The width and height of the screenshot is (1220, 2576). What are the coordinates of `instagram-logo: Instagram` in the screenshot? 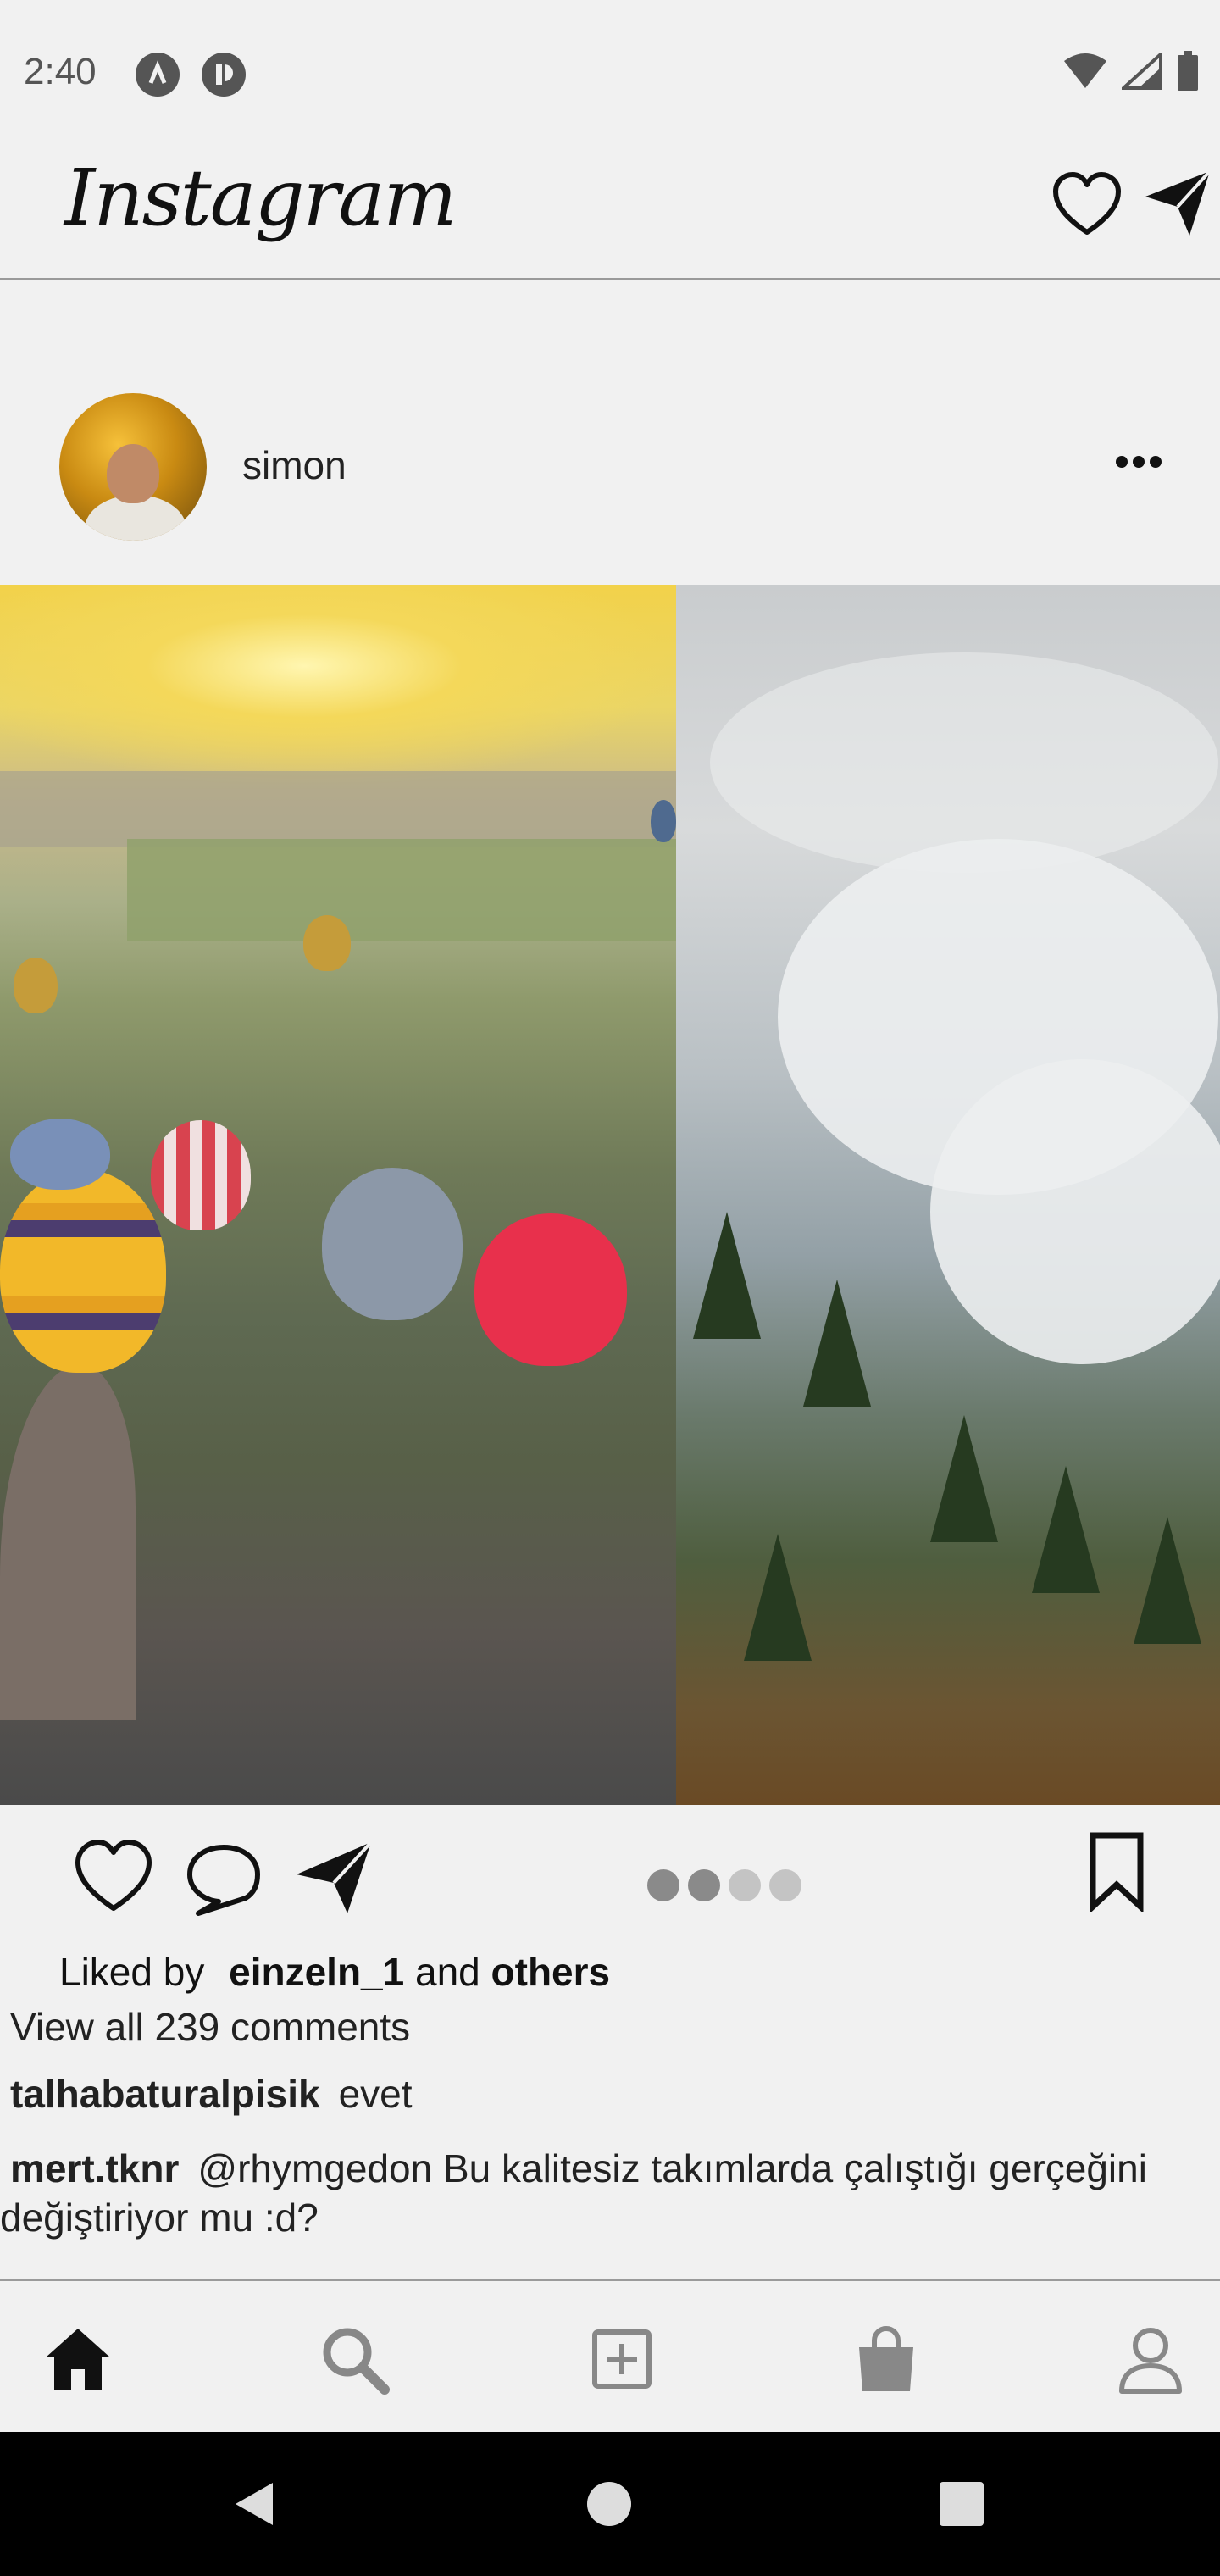 It's located at (261, 198).